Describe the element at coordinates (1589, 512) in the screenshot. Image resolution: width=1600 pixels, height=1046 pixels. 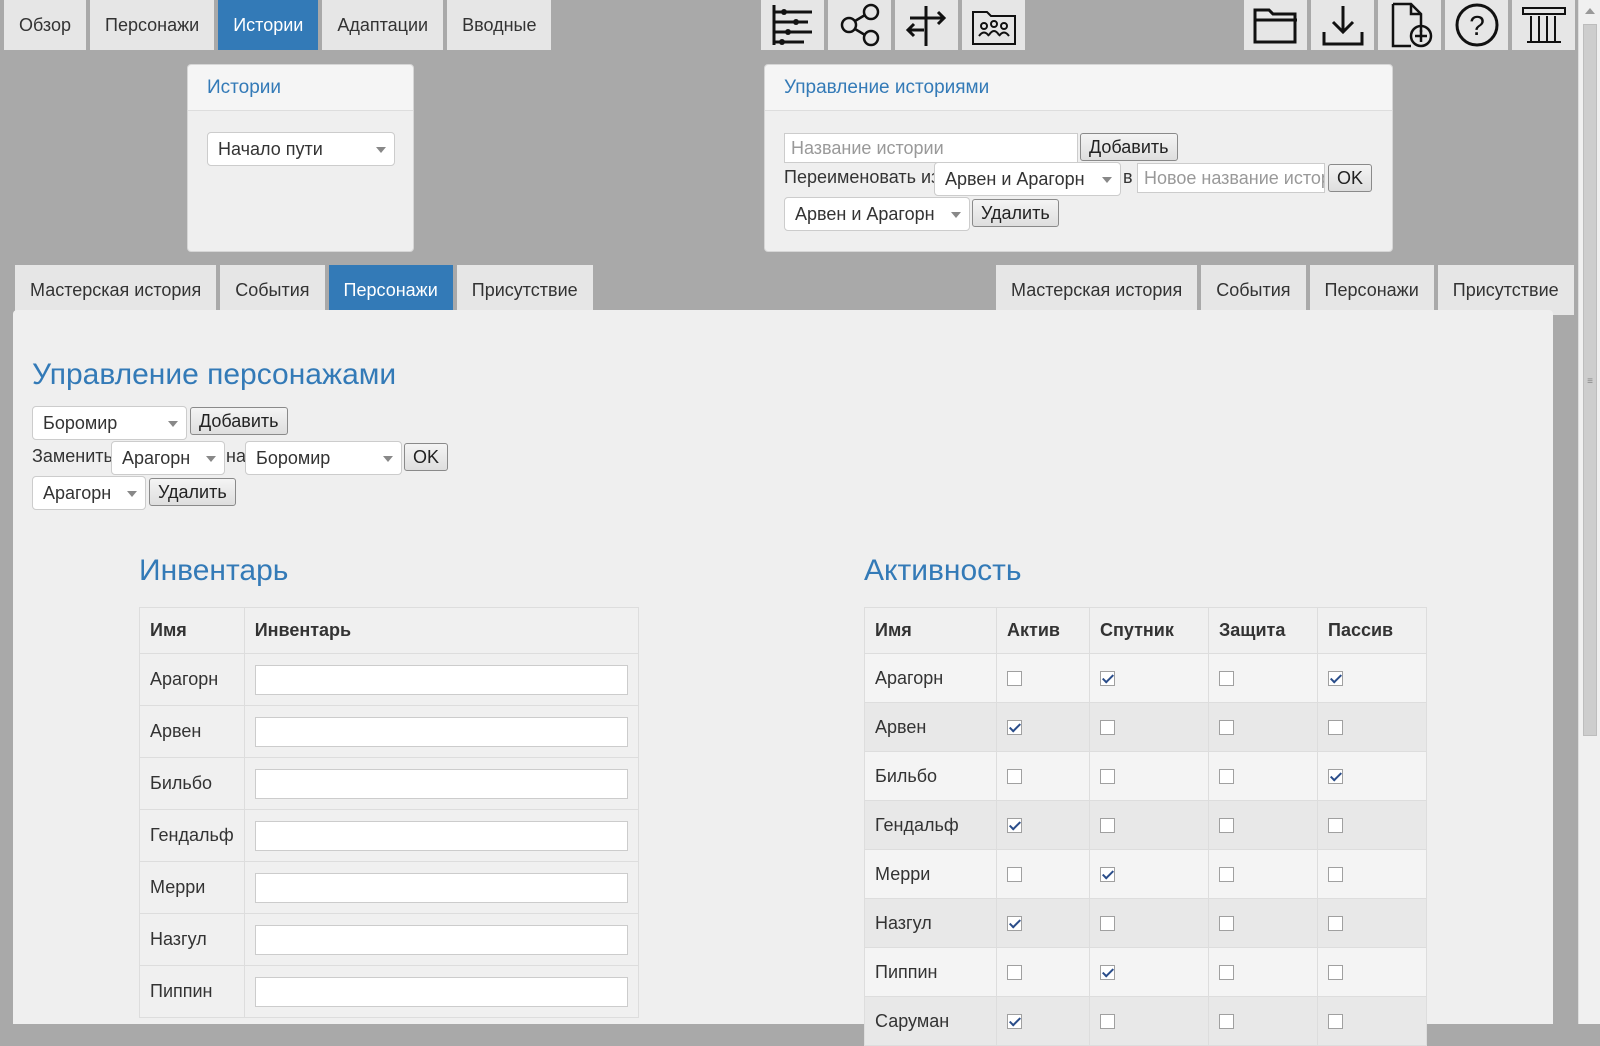
I see `page-scrollbar: ≡` at that location.